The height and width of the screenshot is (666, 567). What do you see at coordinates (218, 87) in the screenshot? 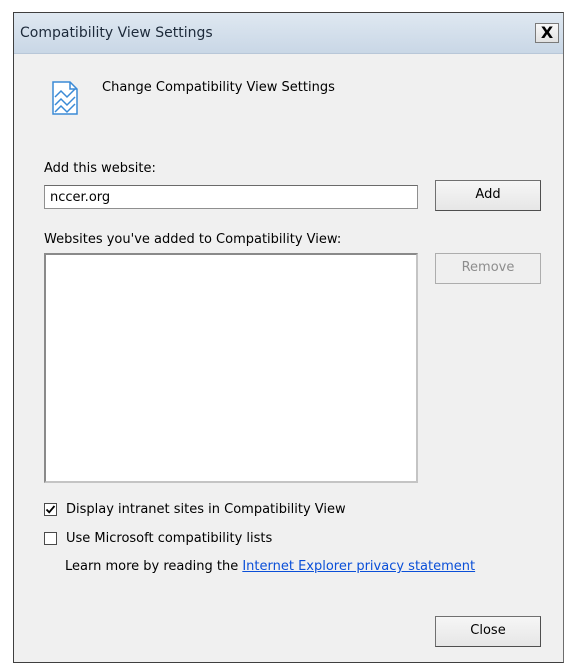
I see `header-title: Change Compatibility View Settings` at bounding box center [218, 87].